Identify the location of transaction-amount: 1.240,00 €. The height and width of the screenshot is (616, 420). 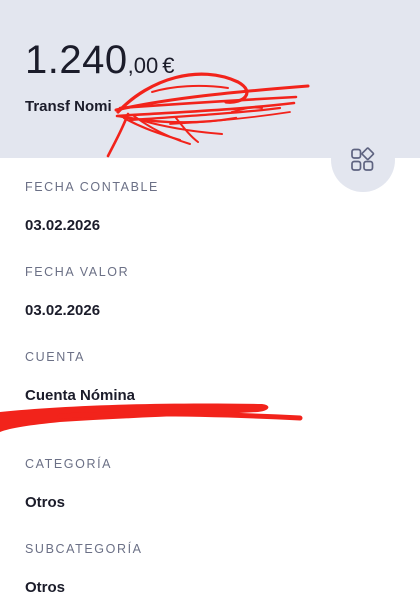
(99, 60).